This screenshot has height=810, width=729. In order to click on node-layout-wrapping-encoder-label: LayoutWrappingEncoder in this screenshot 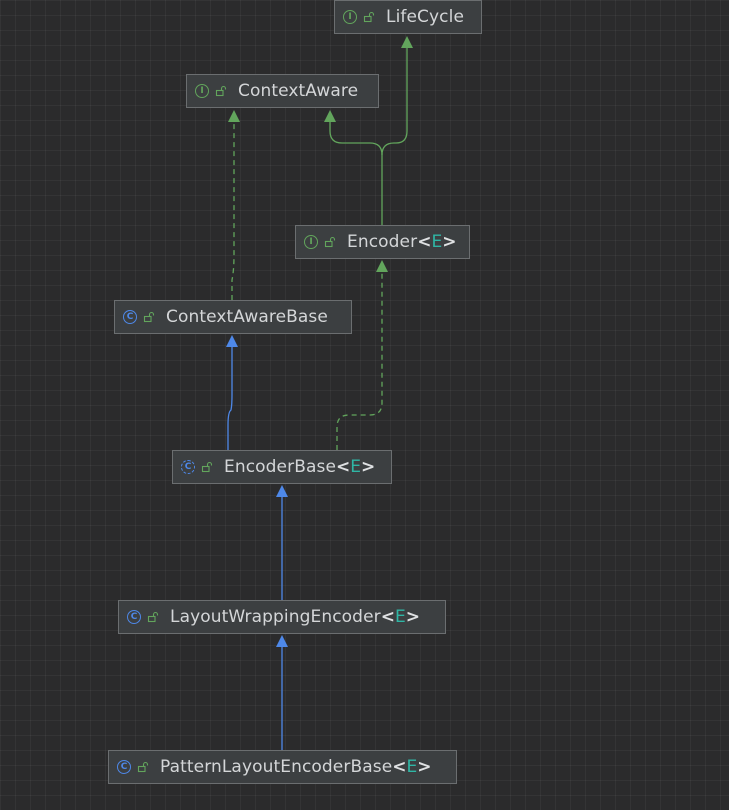, I will do `click(275, 617)`.